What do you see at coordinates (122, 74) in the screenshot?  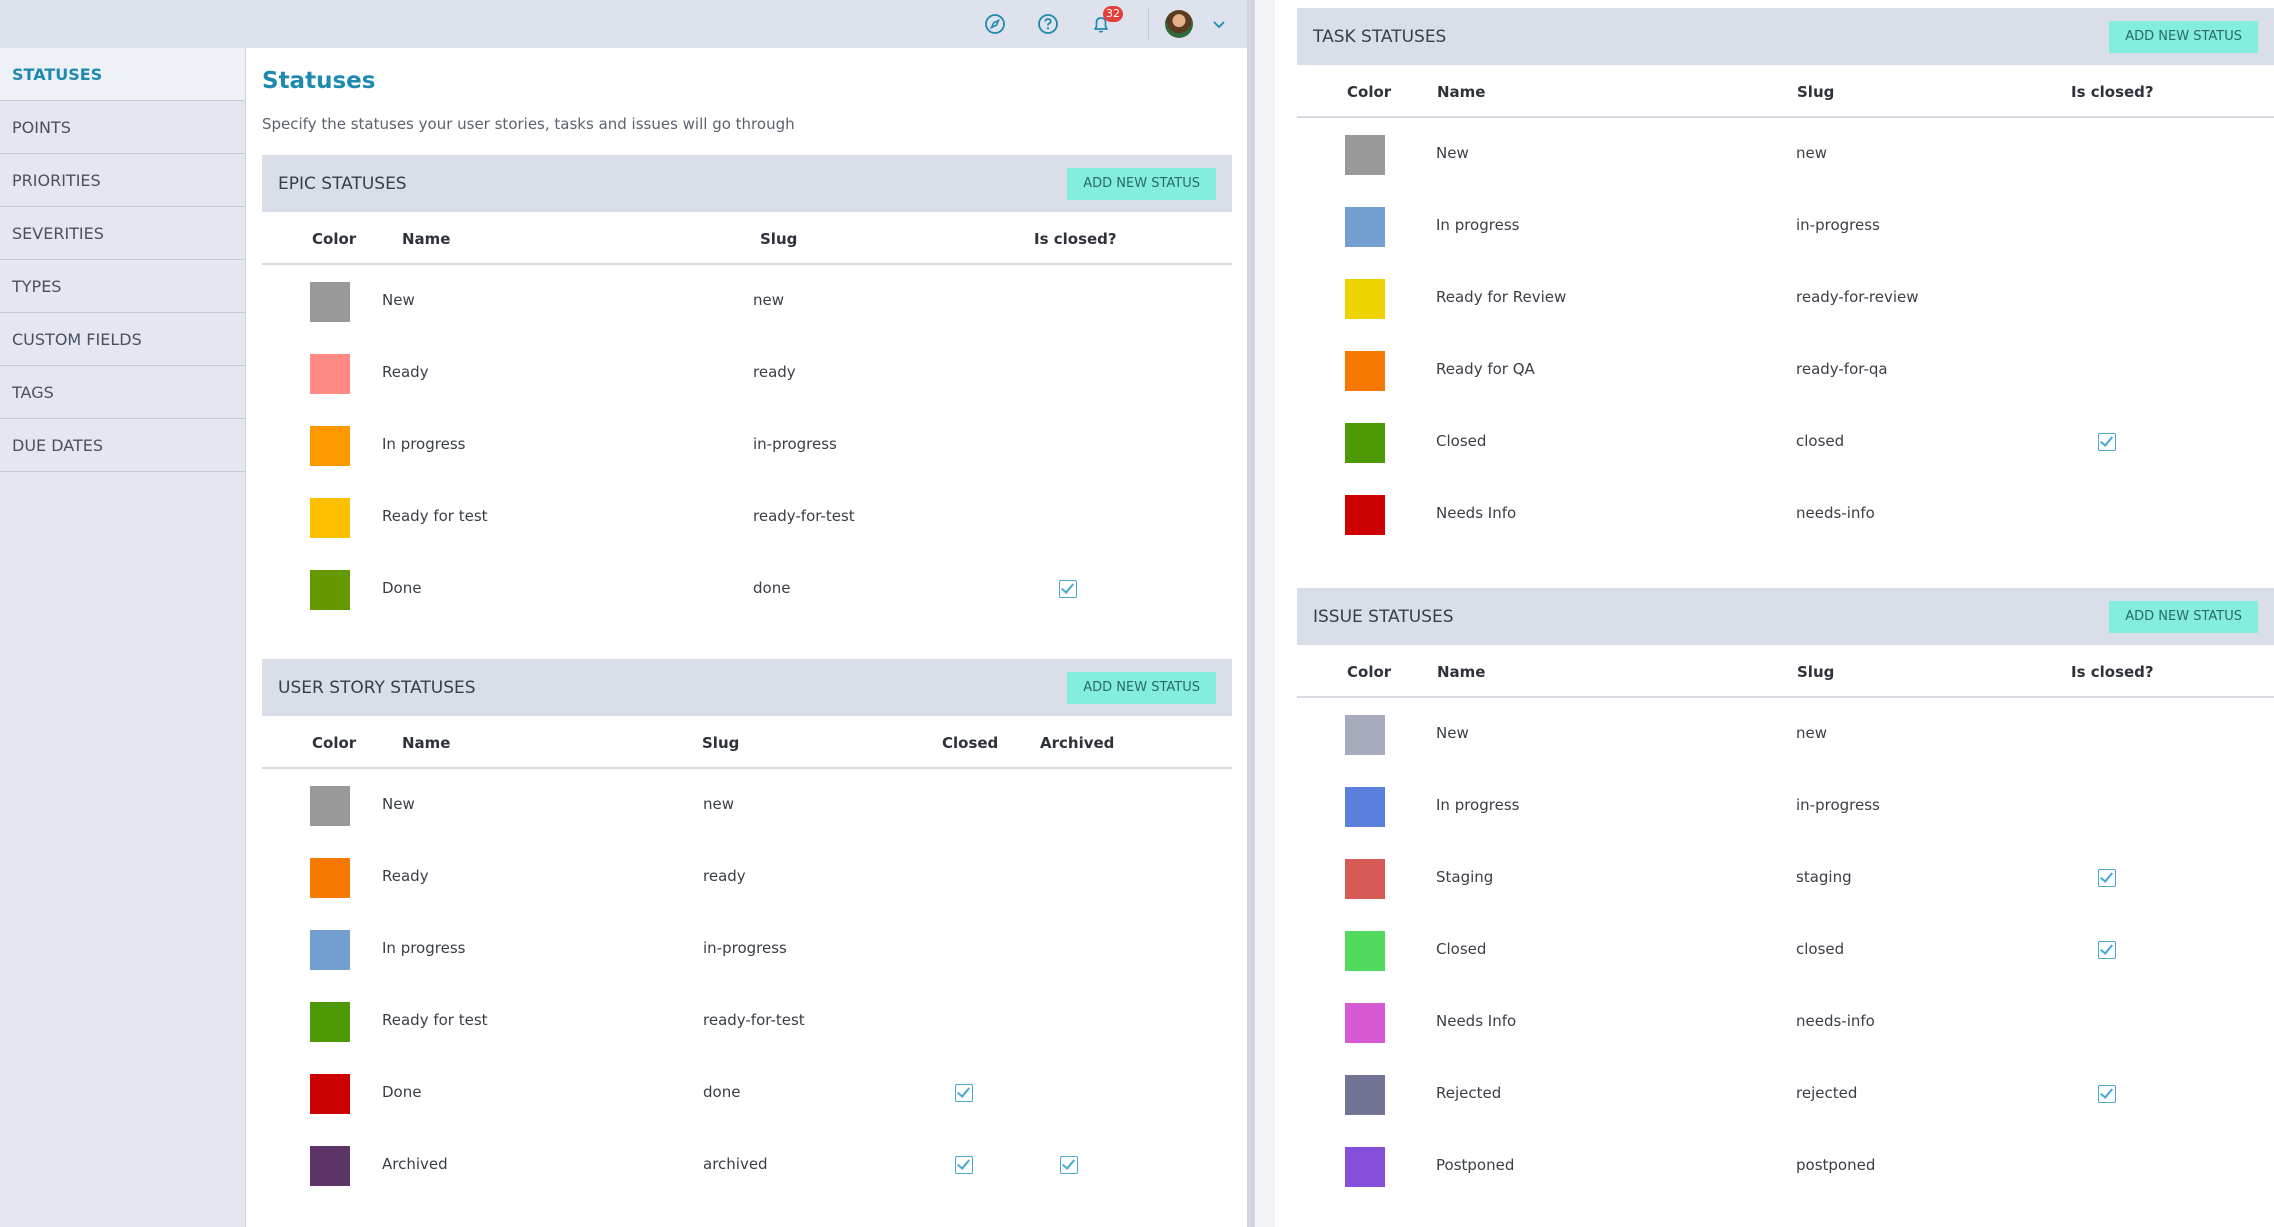 I see `sidebar-item-statuses: STATUSES` at bounding box center [122, 74].